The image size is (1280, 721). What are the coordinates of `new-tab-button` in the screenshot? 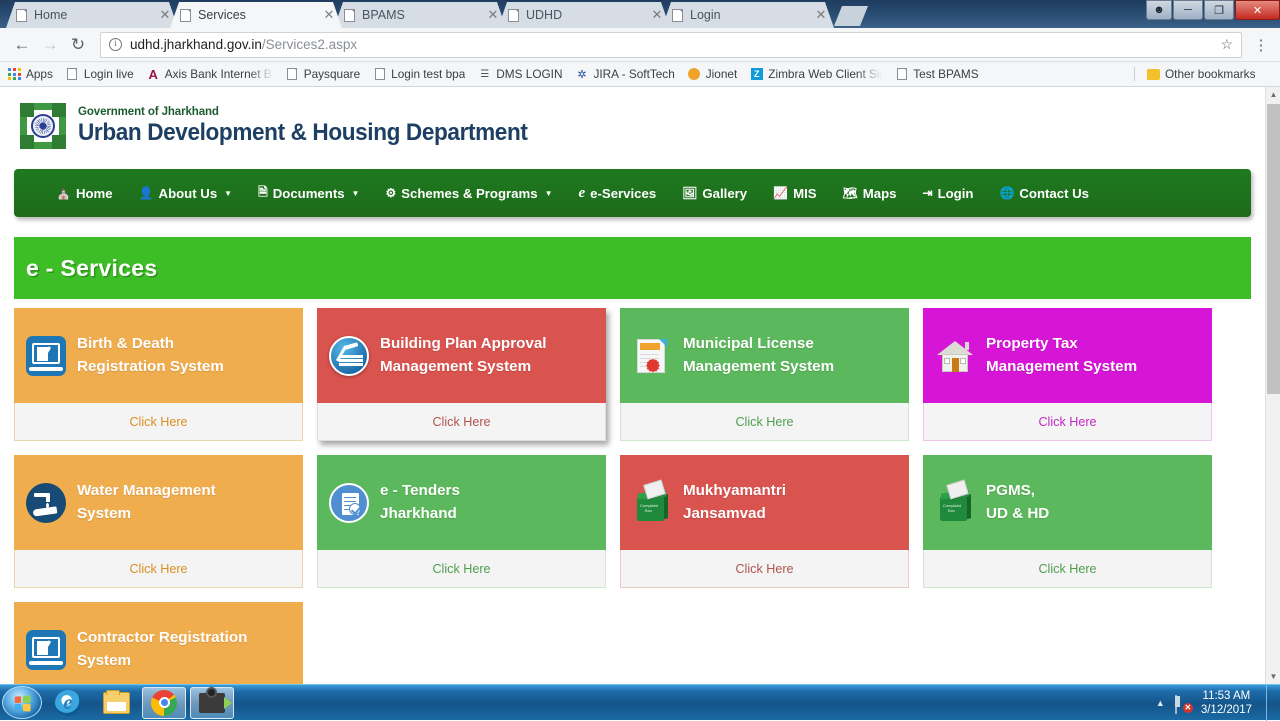 It's located at (851, 16).